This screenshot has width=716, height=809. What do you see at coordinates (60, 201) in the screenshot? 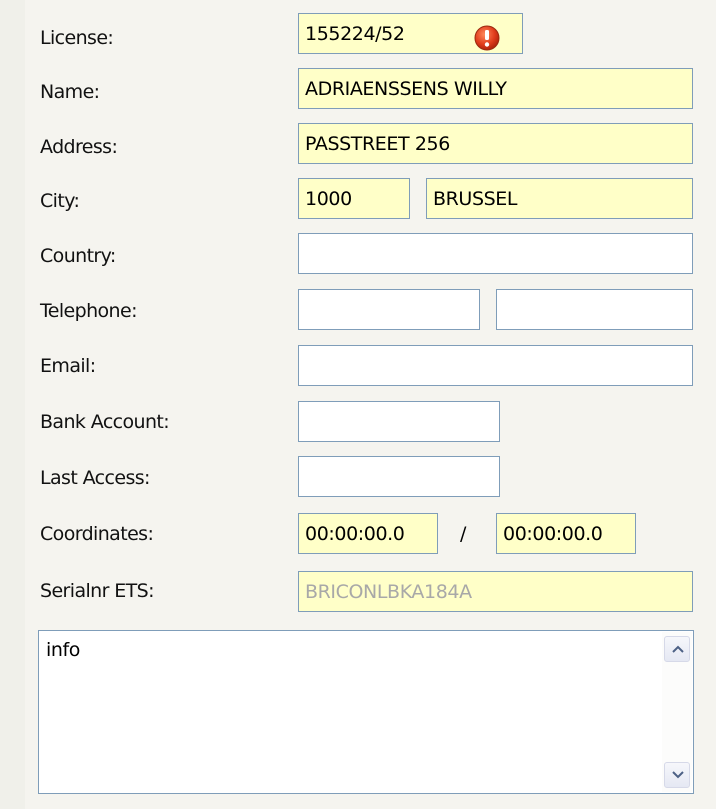
I see `city-label: City:` at bounding box center [60, 201].